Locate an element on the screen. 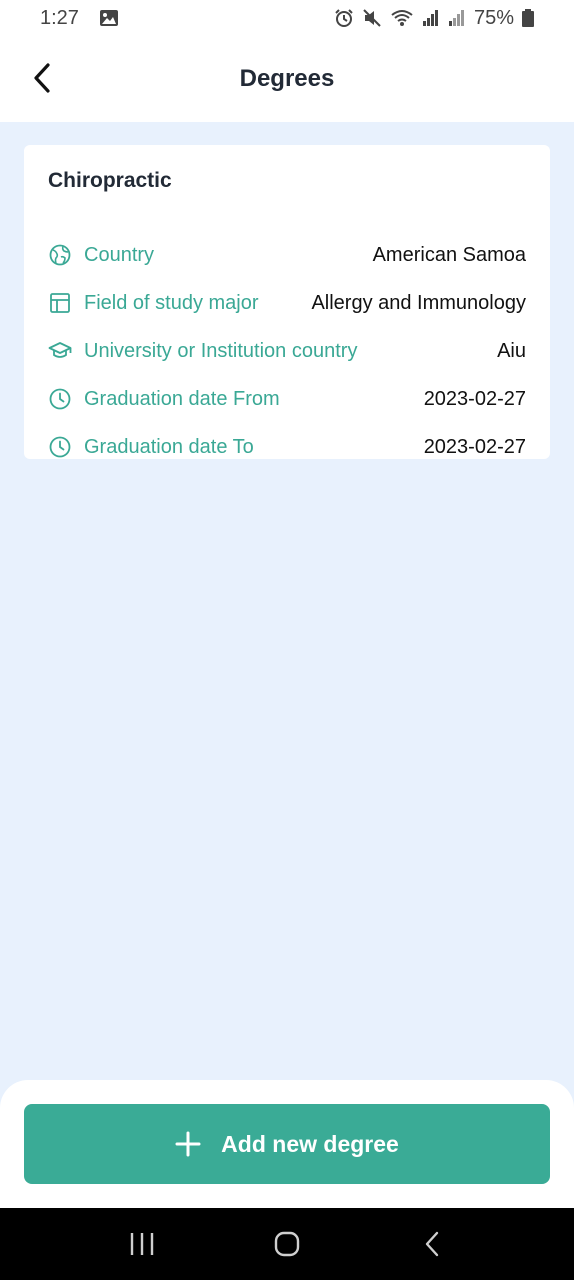  plus-icon is located at coordinates (188, 1144).